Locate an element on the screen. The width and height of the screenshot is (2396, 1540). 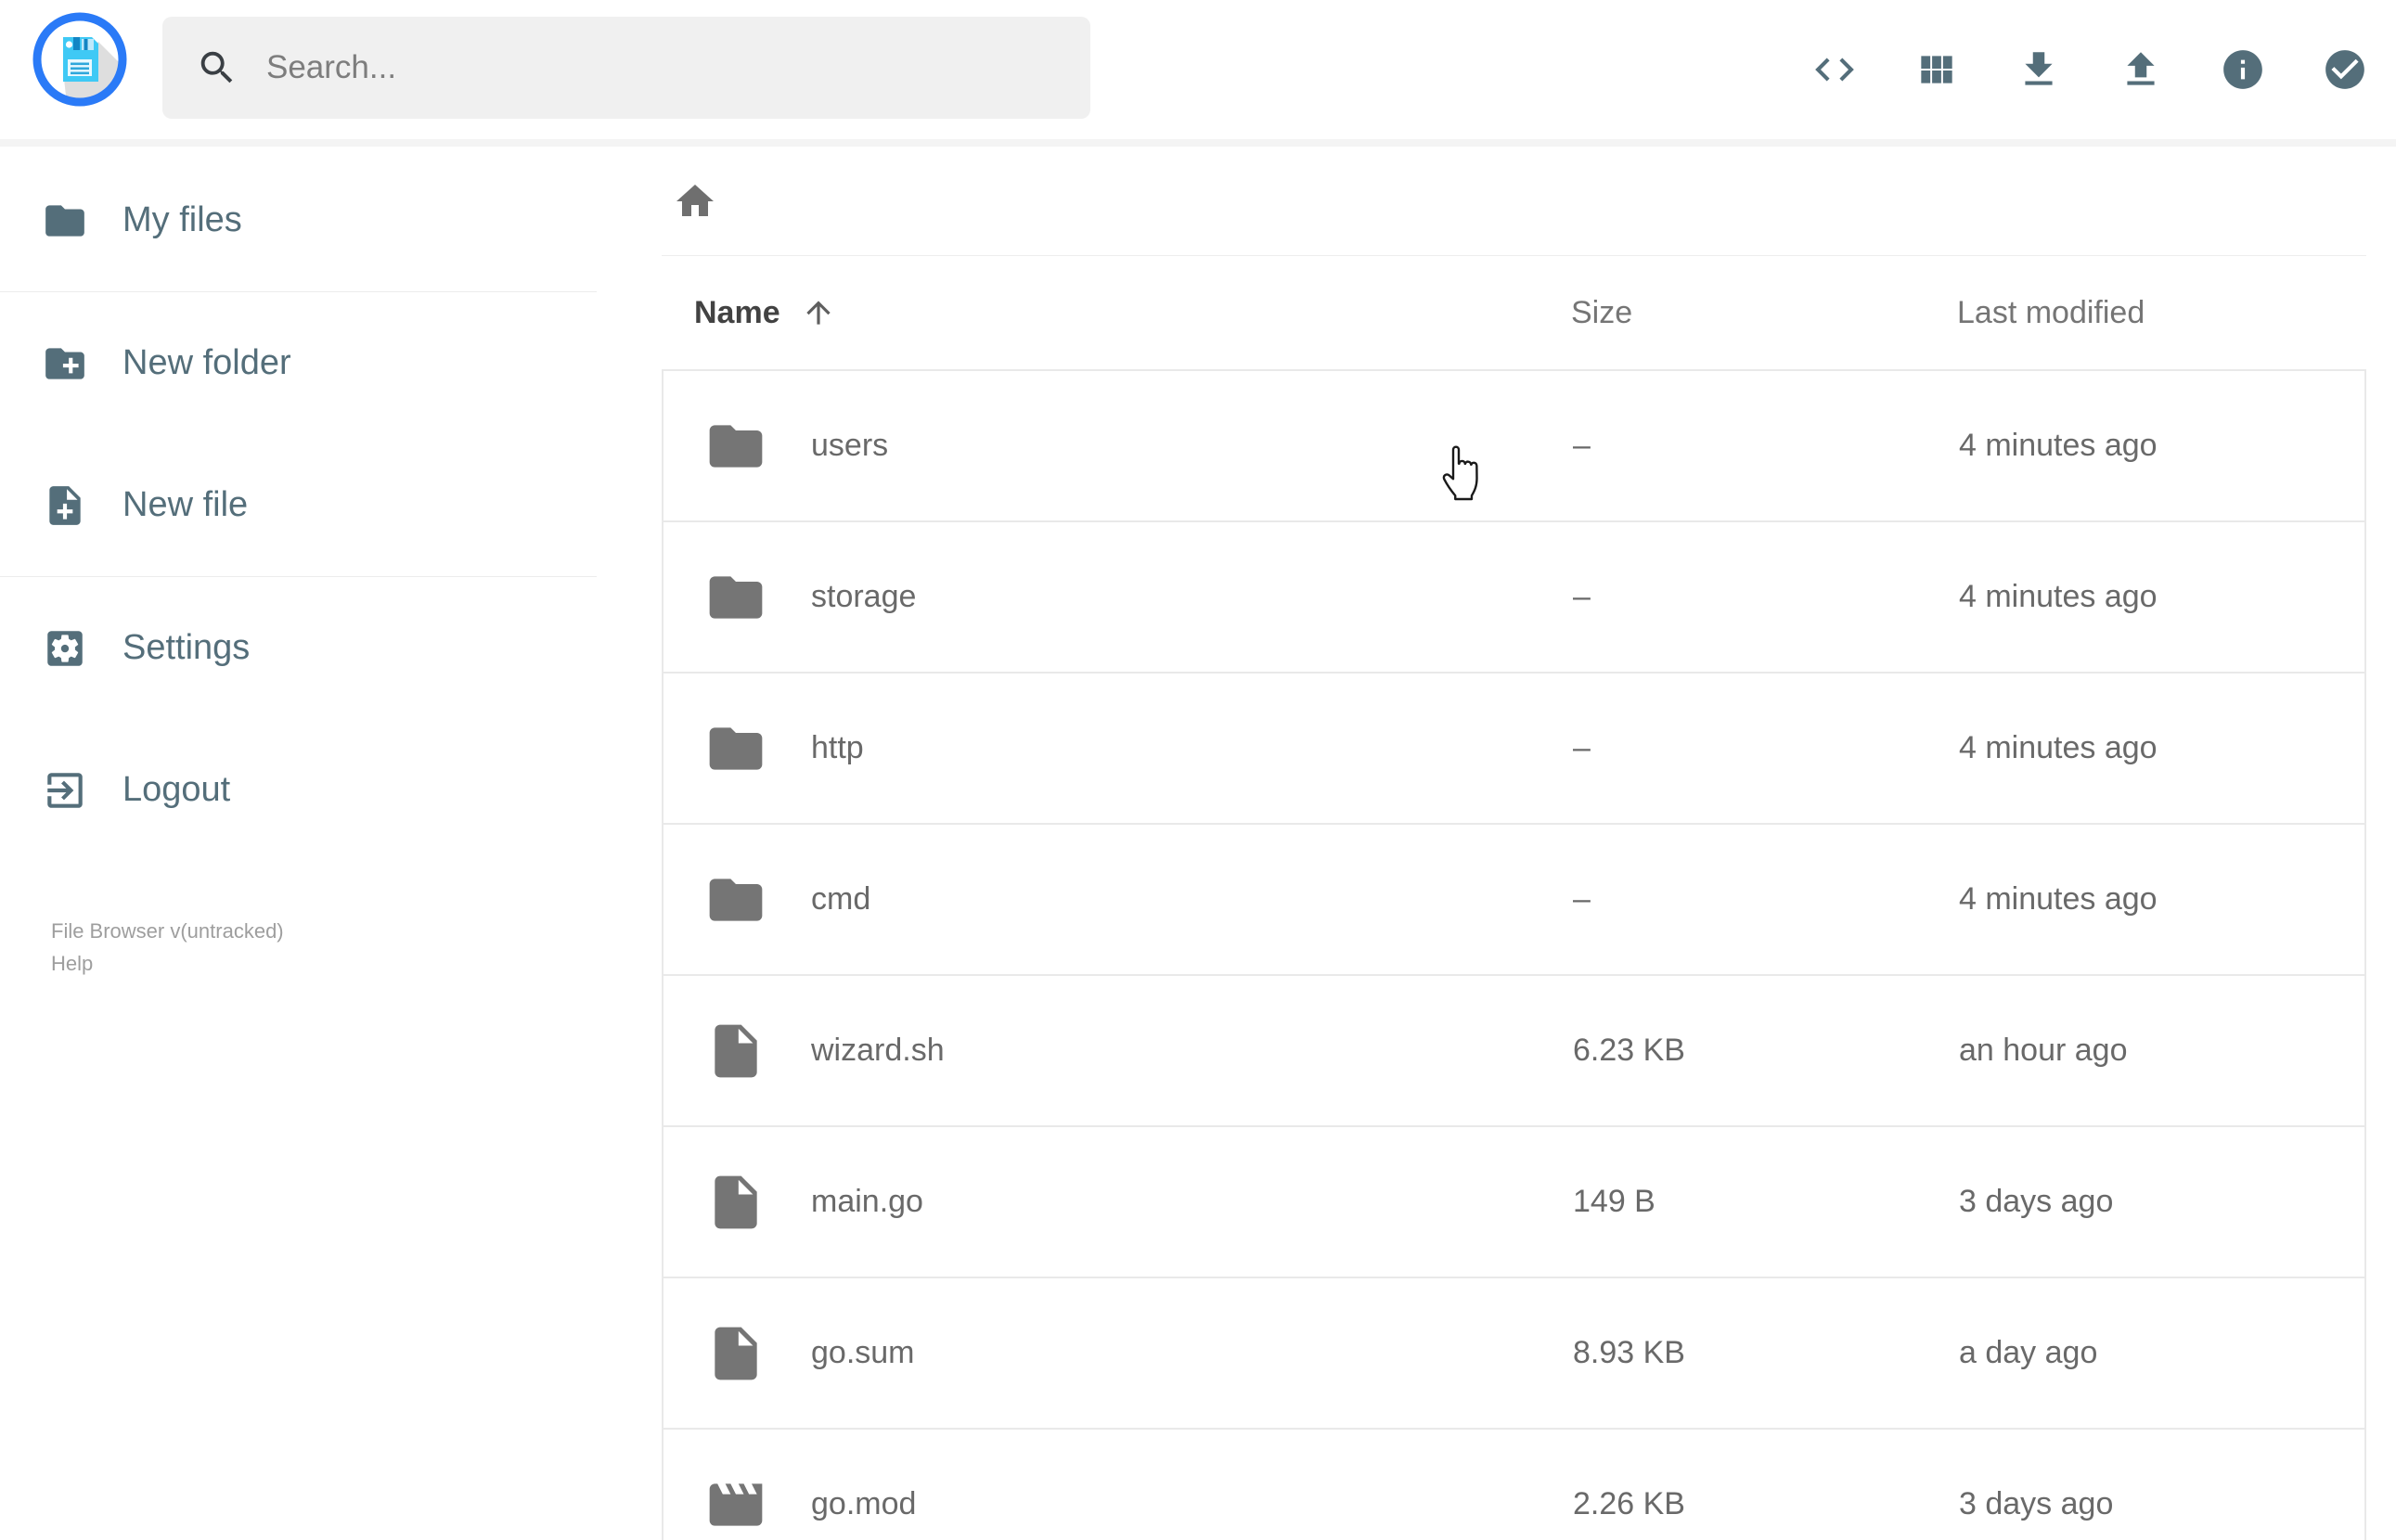
settings-icon is located at coordinates (65, 648).